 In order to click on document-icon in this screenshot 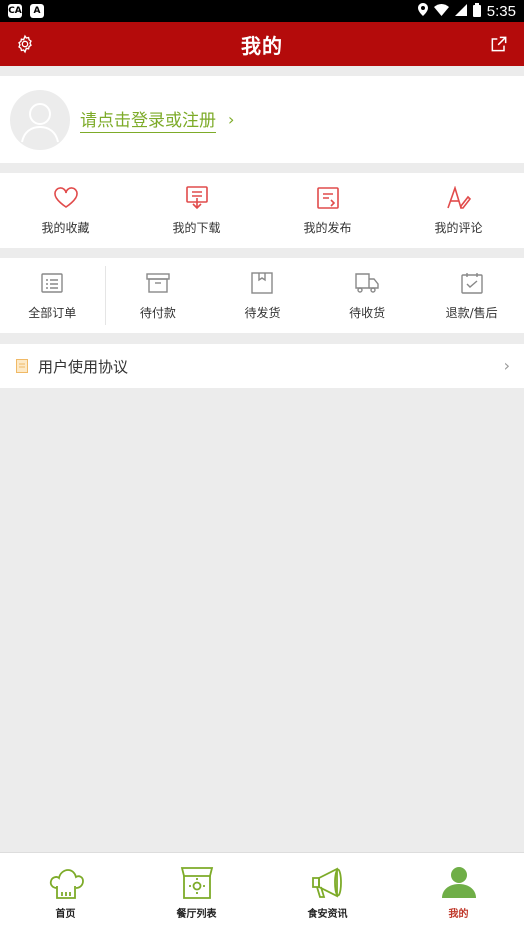, I will do `click(22, 366)`.